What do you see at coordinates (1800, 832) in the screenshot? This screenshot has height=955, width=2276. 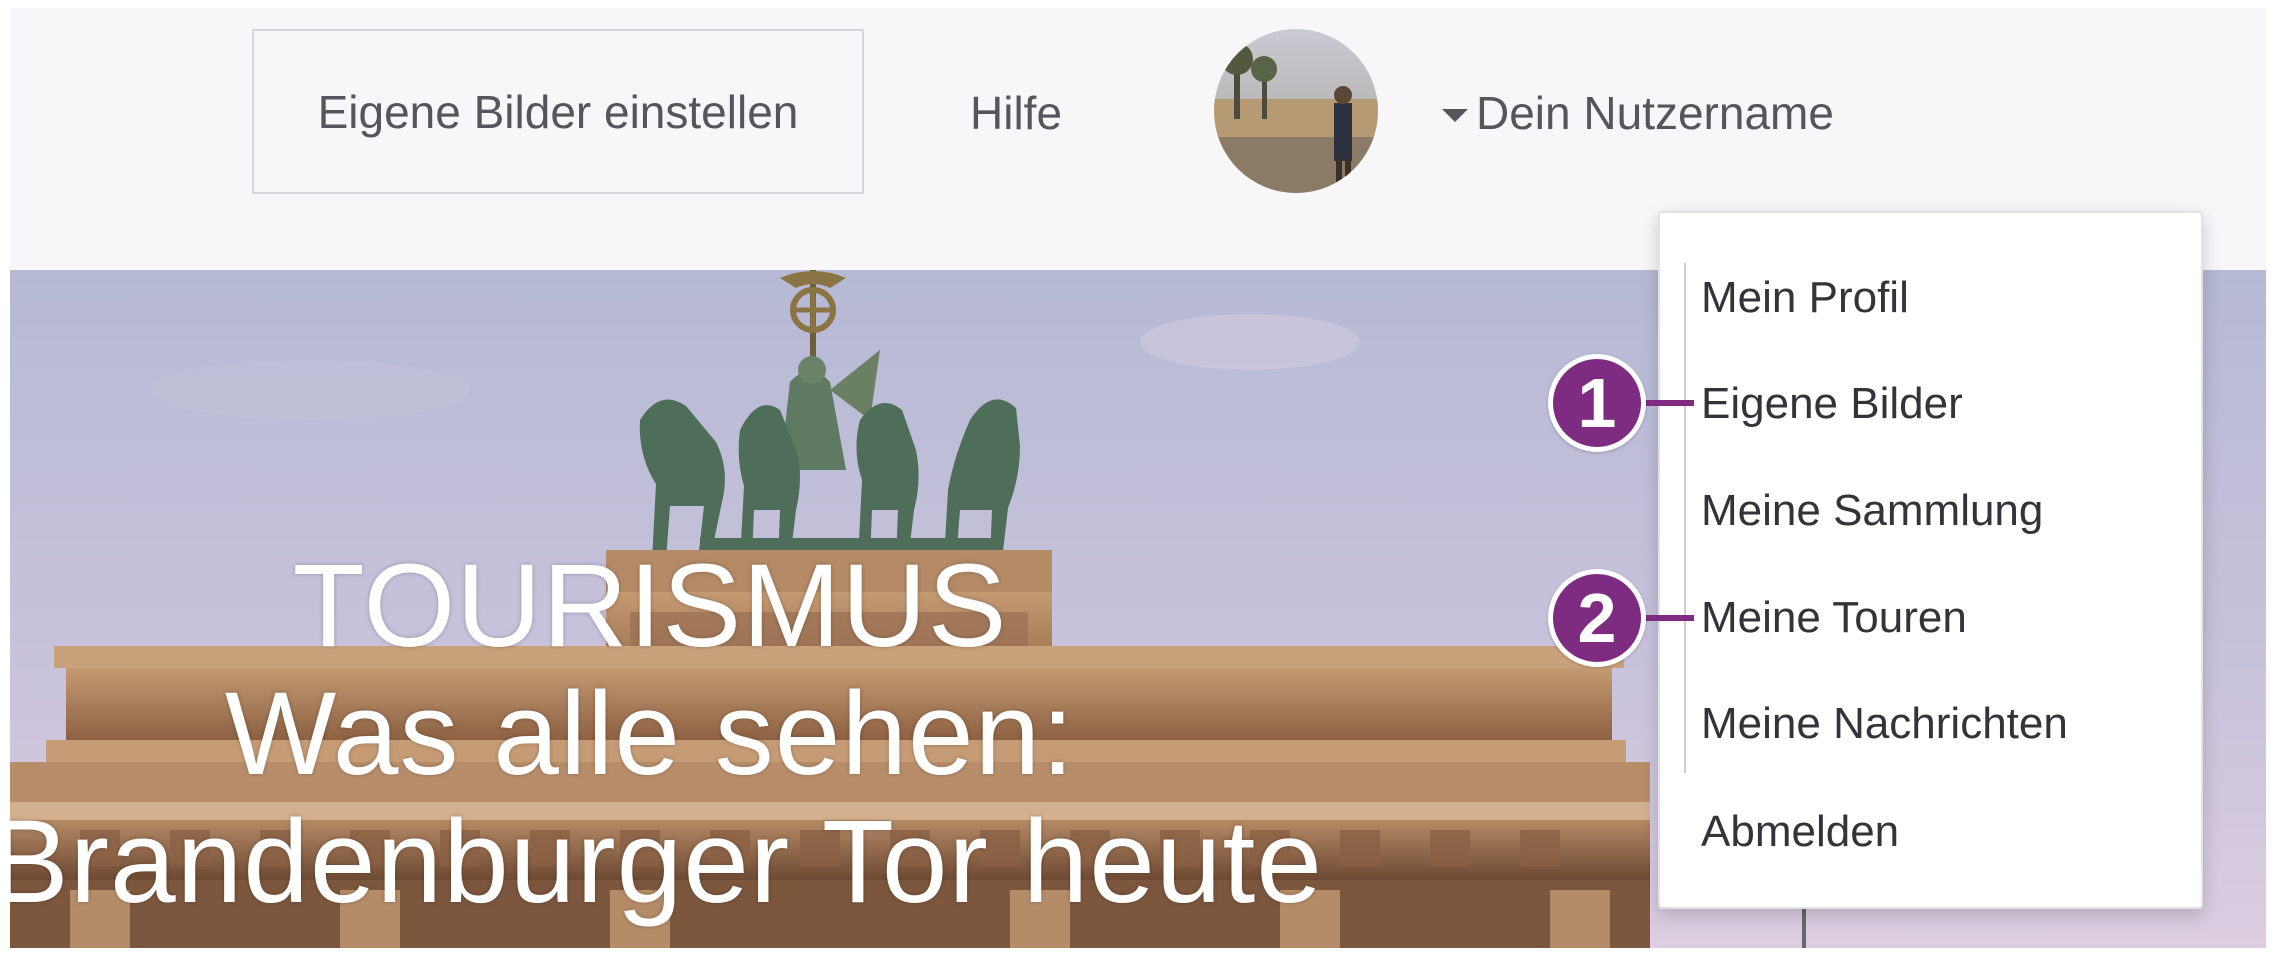 I see `menu-item-logout: Abmelden` at bounding box center [1800, 832].